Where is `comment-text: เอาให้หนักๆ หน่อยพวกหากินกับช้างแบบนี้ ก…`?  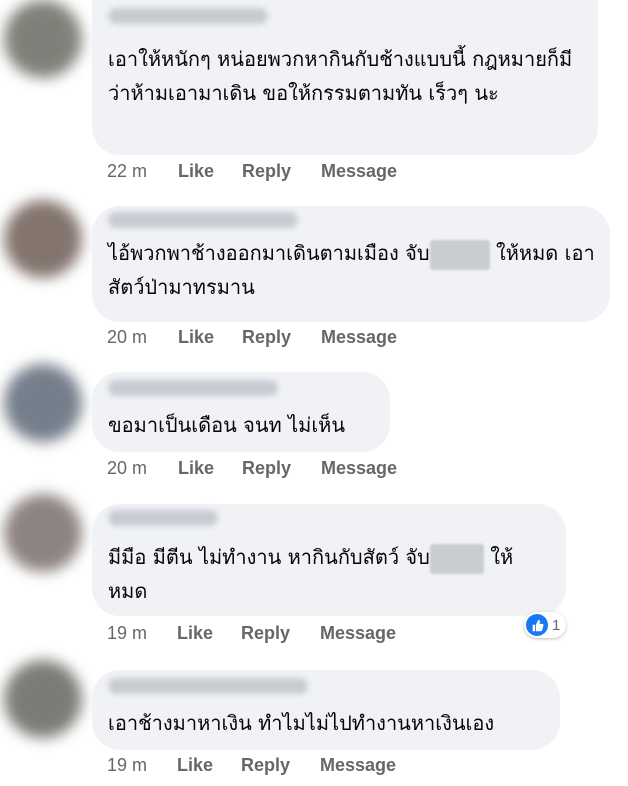
comment-text: เอาให้หนักๆ หน่อยพวกหากินกับช้างแบบนี้ ก… is located at coordinates (340, 76).